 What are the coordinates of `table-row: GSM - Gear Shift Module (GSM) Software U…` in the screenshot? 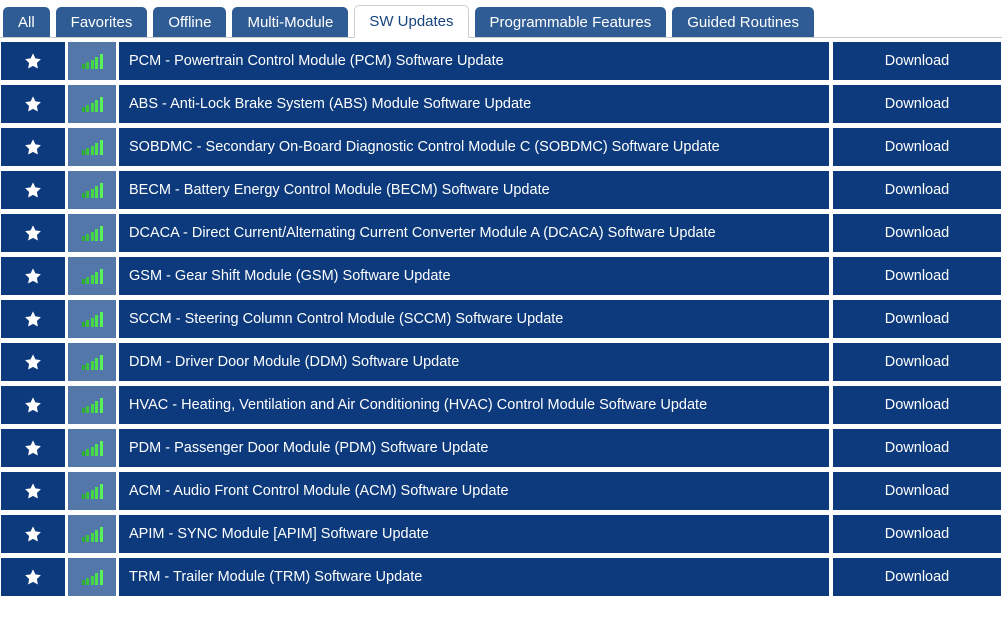 It's located at (501, 276).